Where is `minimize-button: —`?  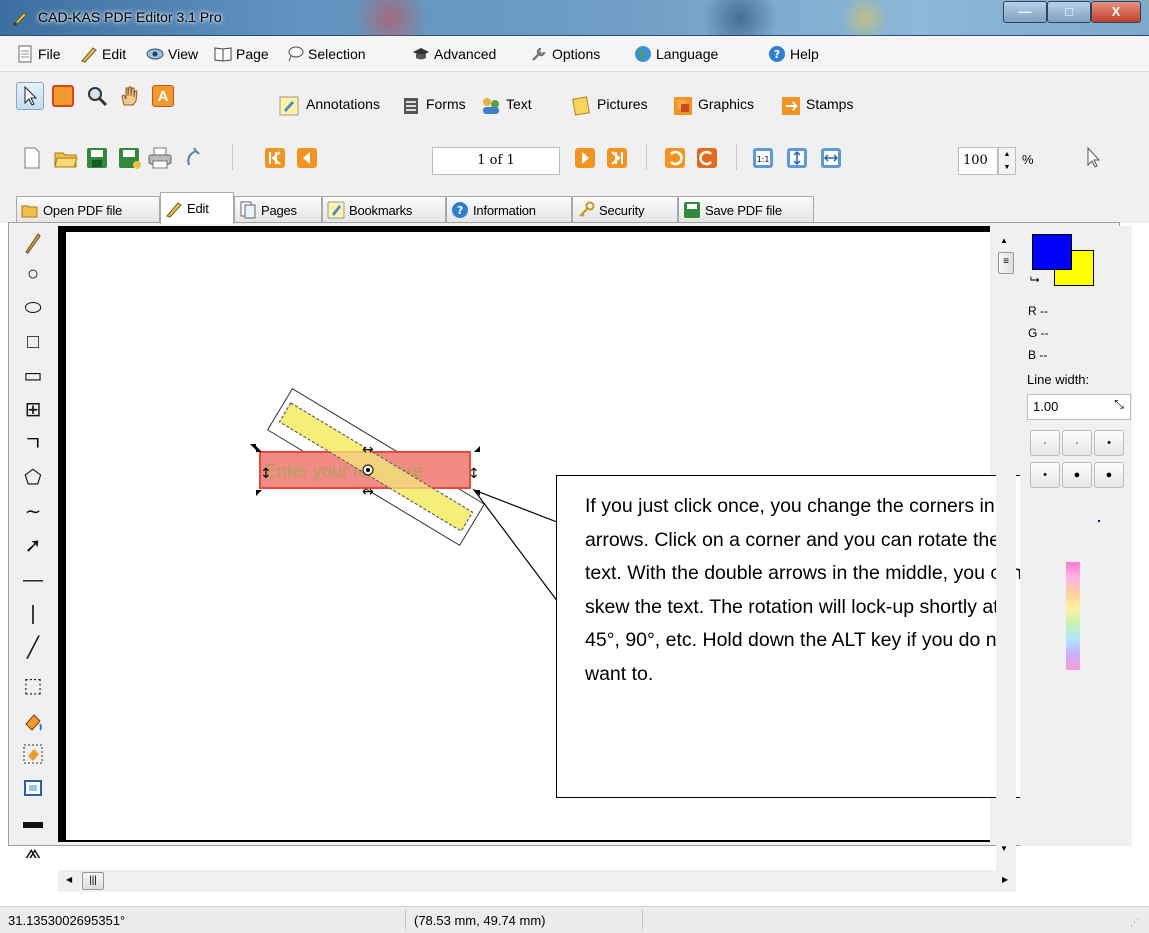 minimize-button: — is located at coordinates (1025, 12).